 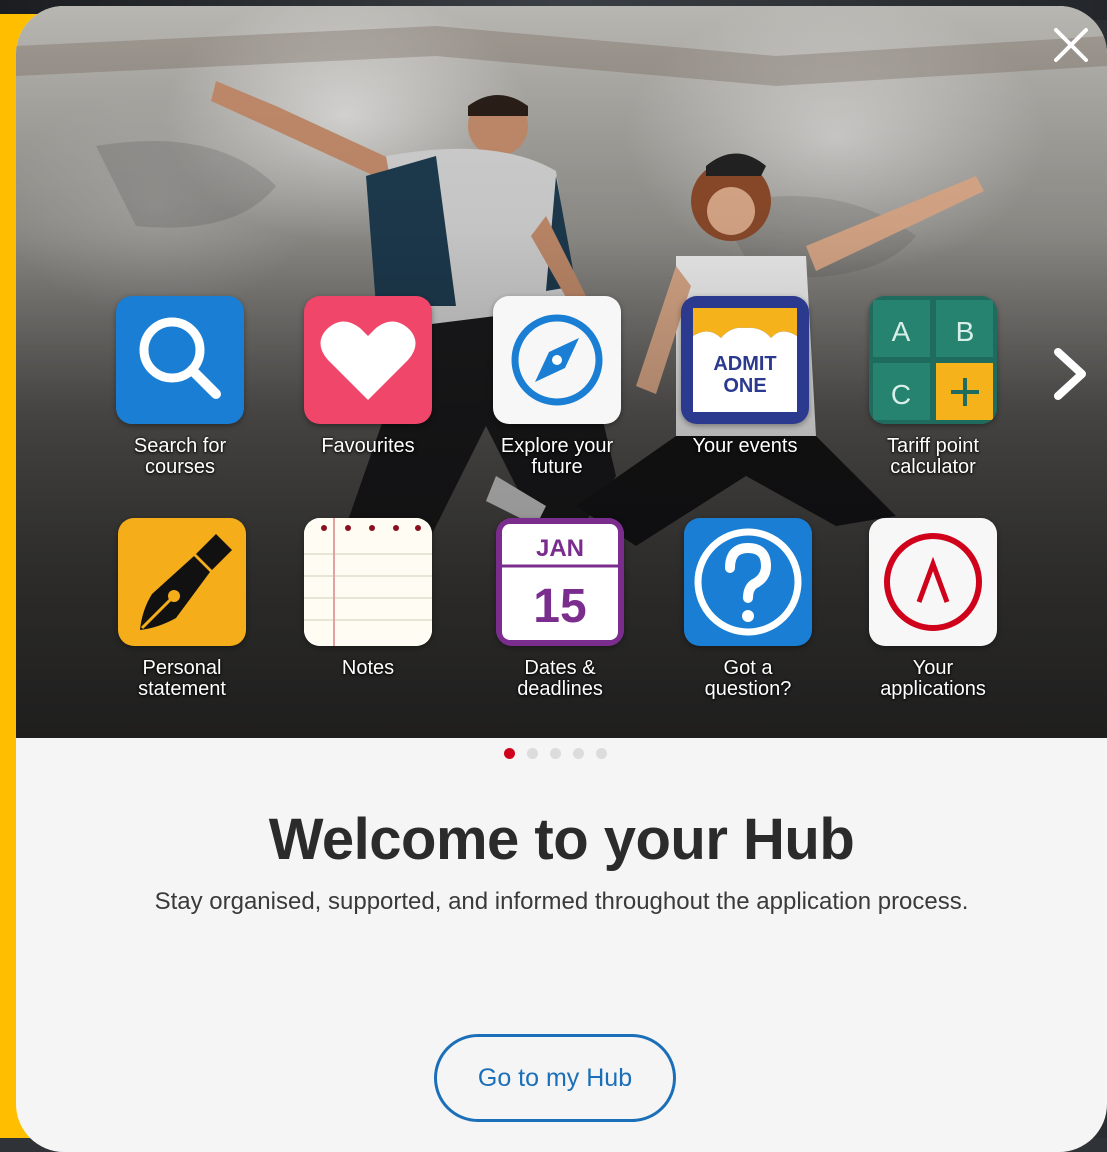 I want to click on hub-tile-label: Search for courses, so click(x=180, y=456).